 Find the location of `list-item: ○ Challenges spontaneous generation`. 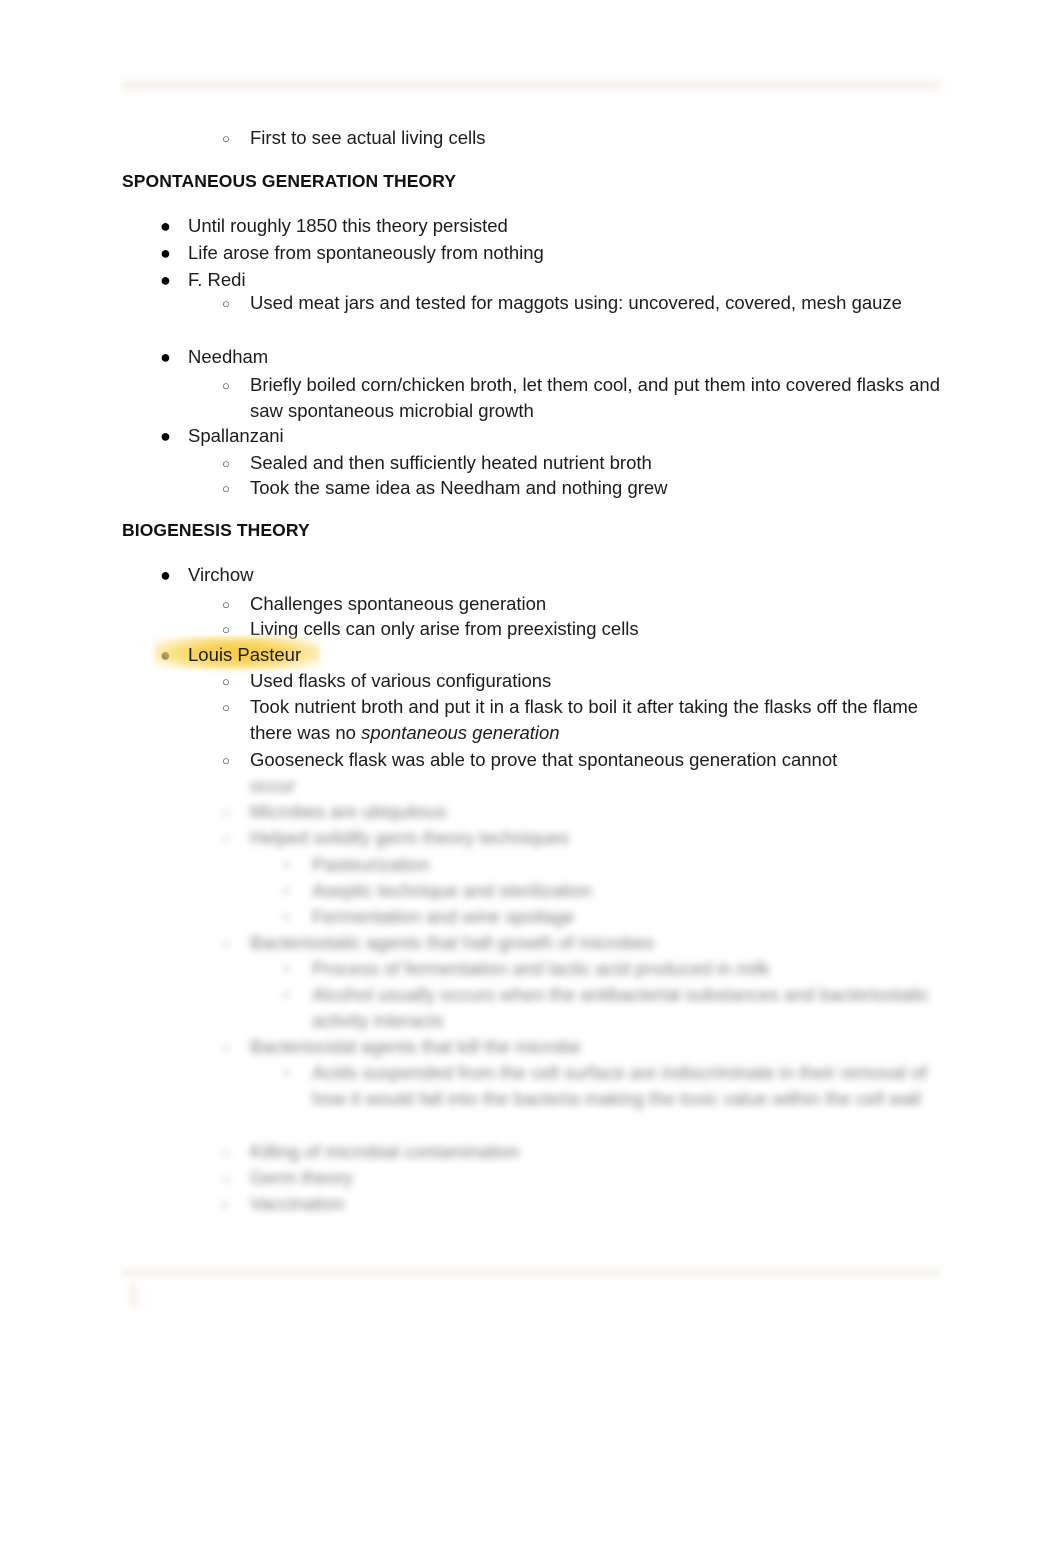

list-item: ○ Challenges spontaneous generation is located at coordinates (582, 604).